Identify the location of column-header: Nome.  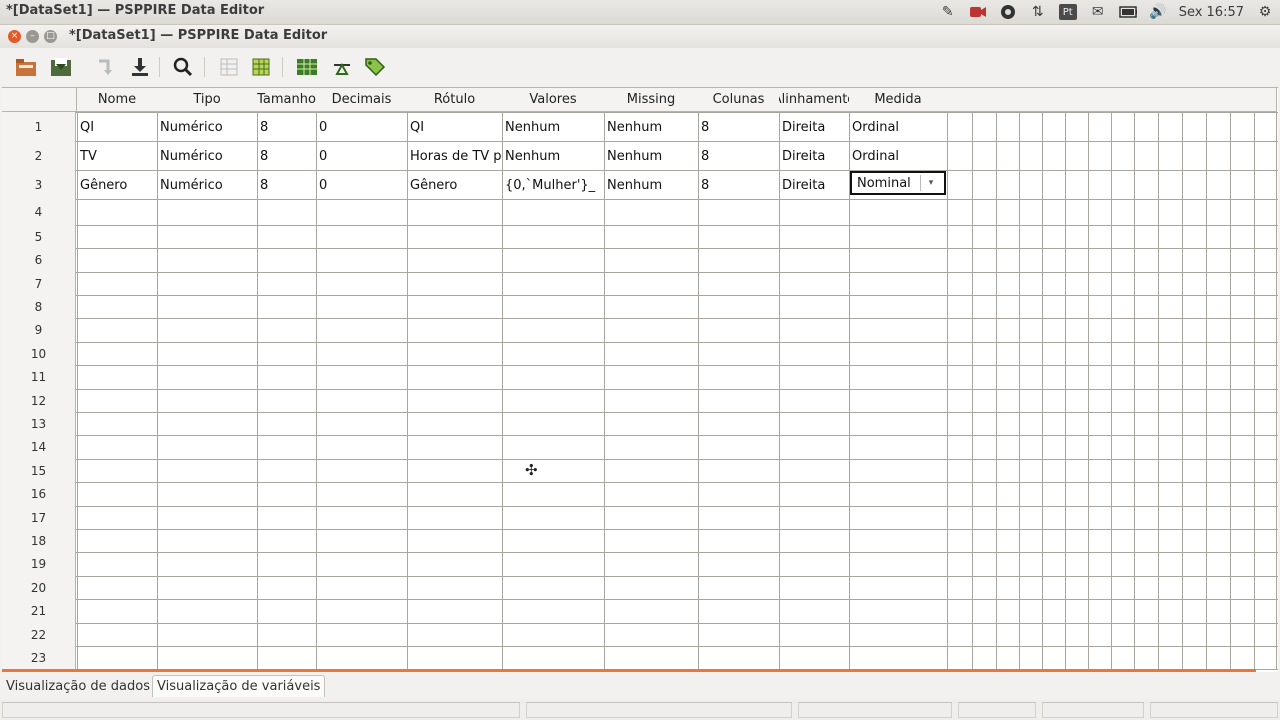
(117, 100).